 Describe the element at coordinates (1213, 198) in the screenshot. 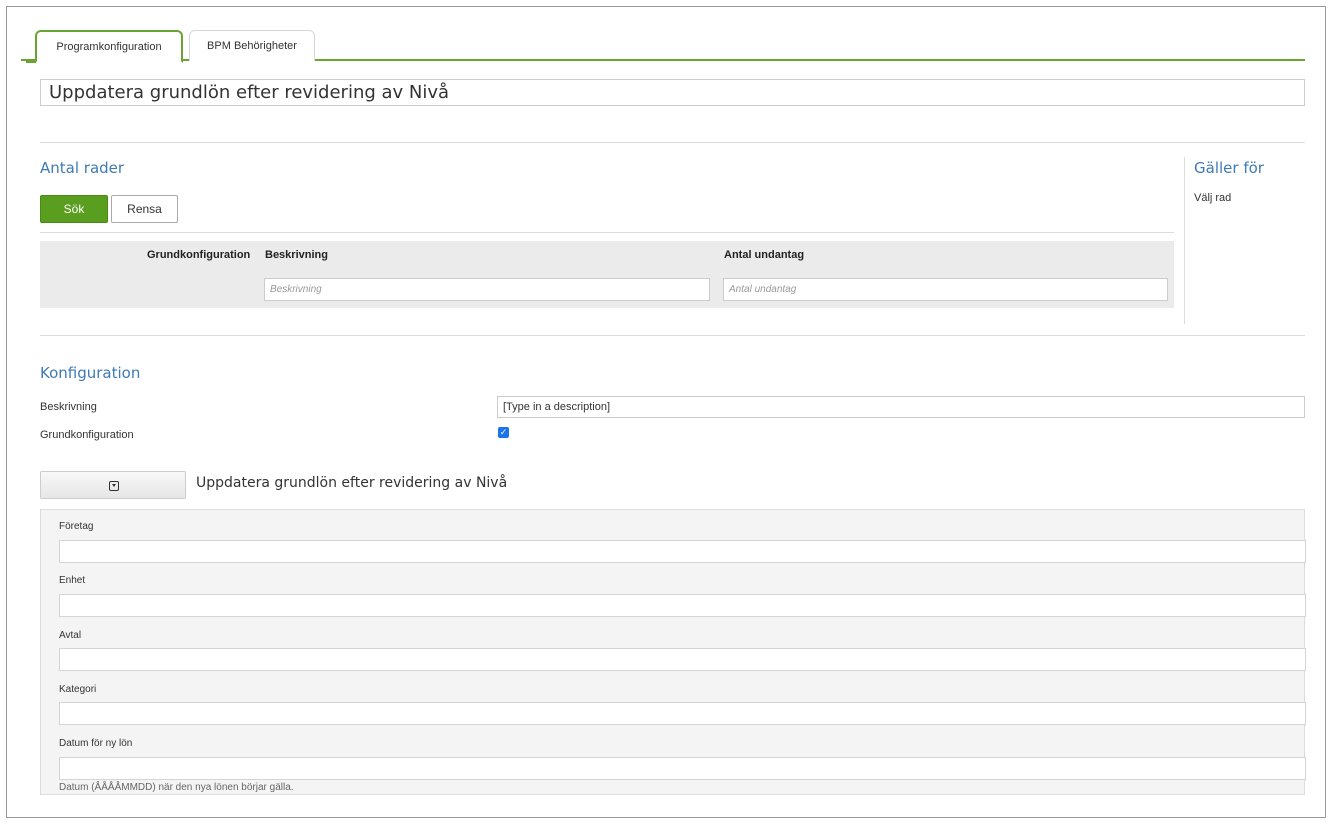

I see `galler-for-text: Välj rad` at that location.